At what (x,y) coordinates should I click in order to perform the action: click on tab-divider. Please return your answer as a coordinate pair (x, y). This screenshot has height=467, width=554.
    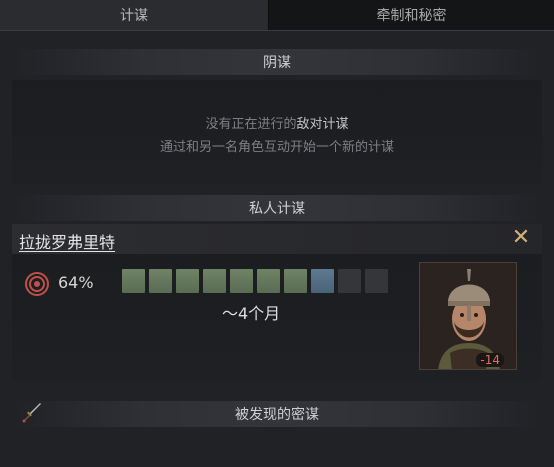
    Looking at the image, I should click on (277, 30).